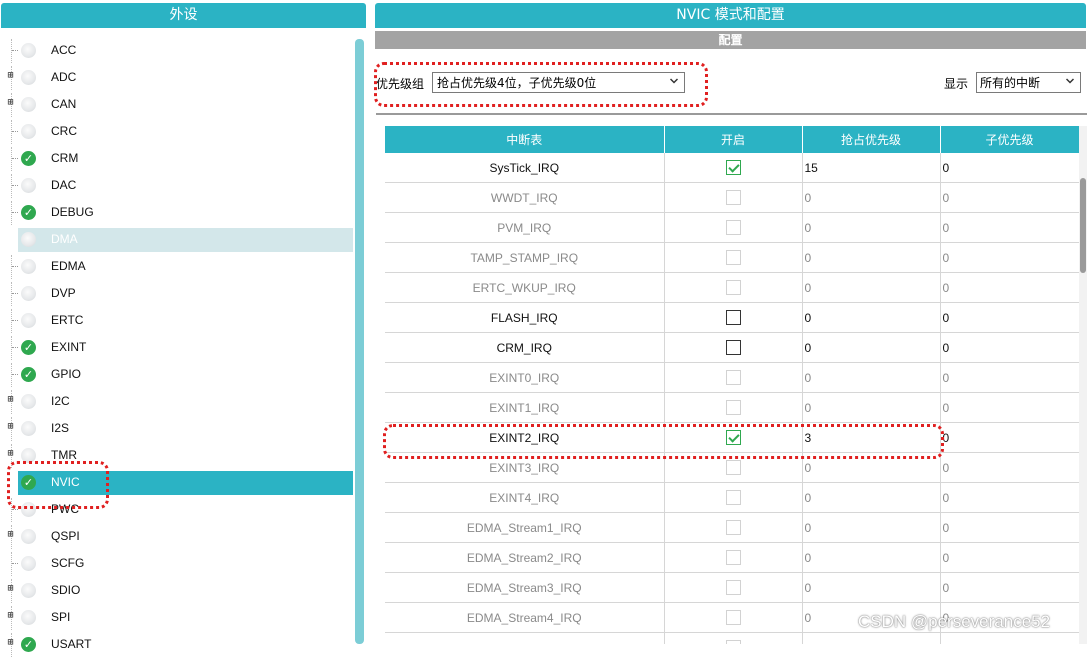 The width and height of the screenshot is (1087, 657). Describe the element at coordinates (730, 15) in the screenshot. I see `nvic-panel-title: NVIC 模式和配置` at that location.